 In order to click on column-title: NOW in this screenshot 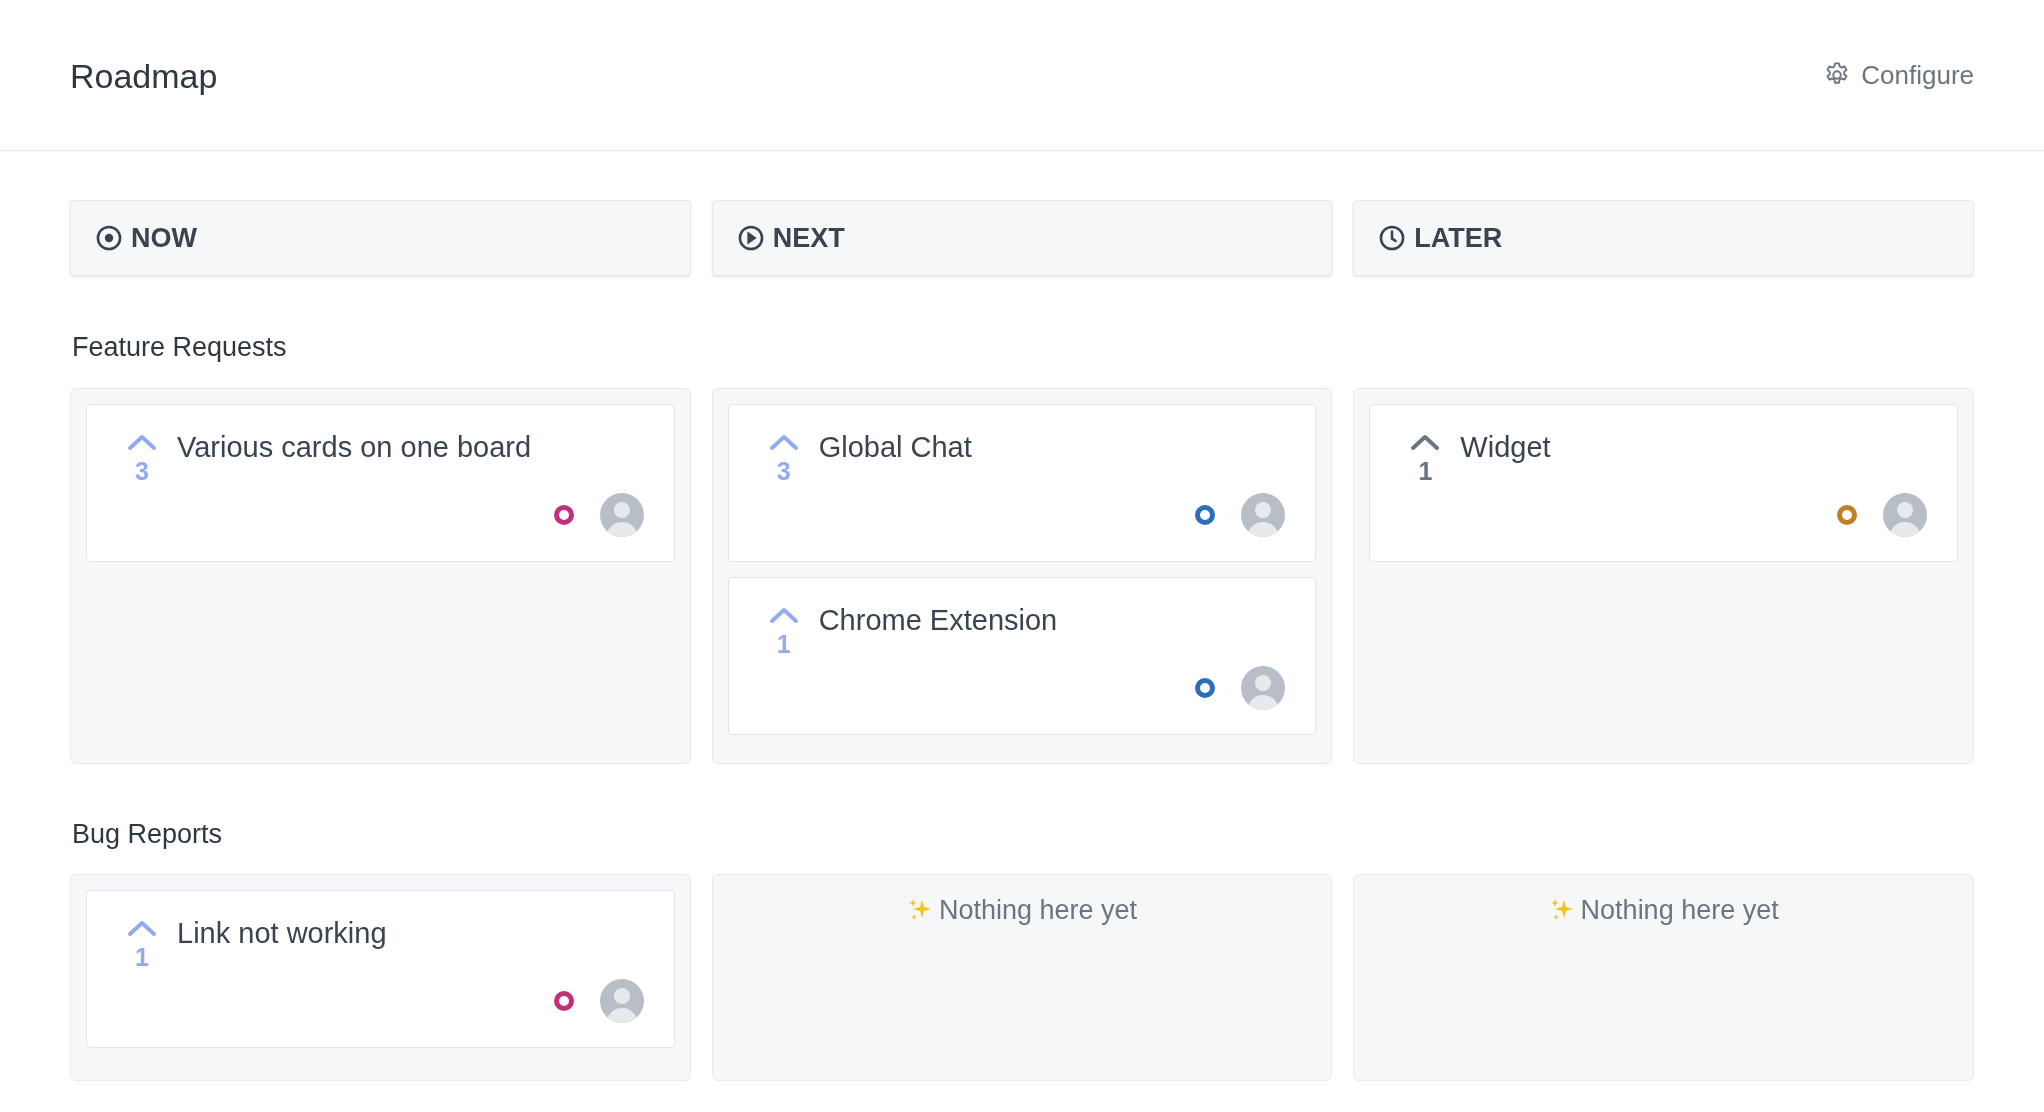, I will do `click(164, 238)`.